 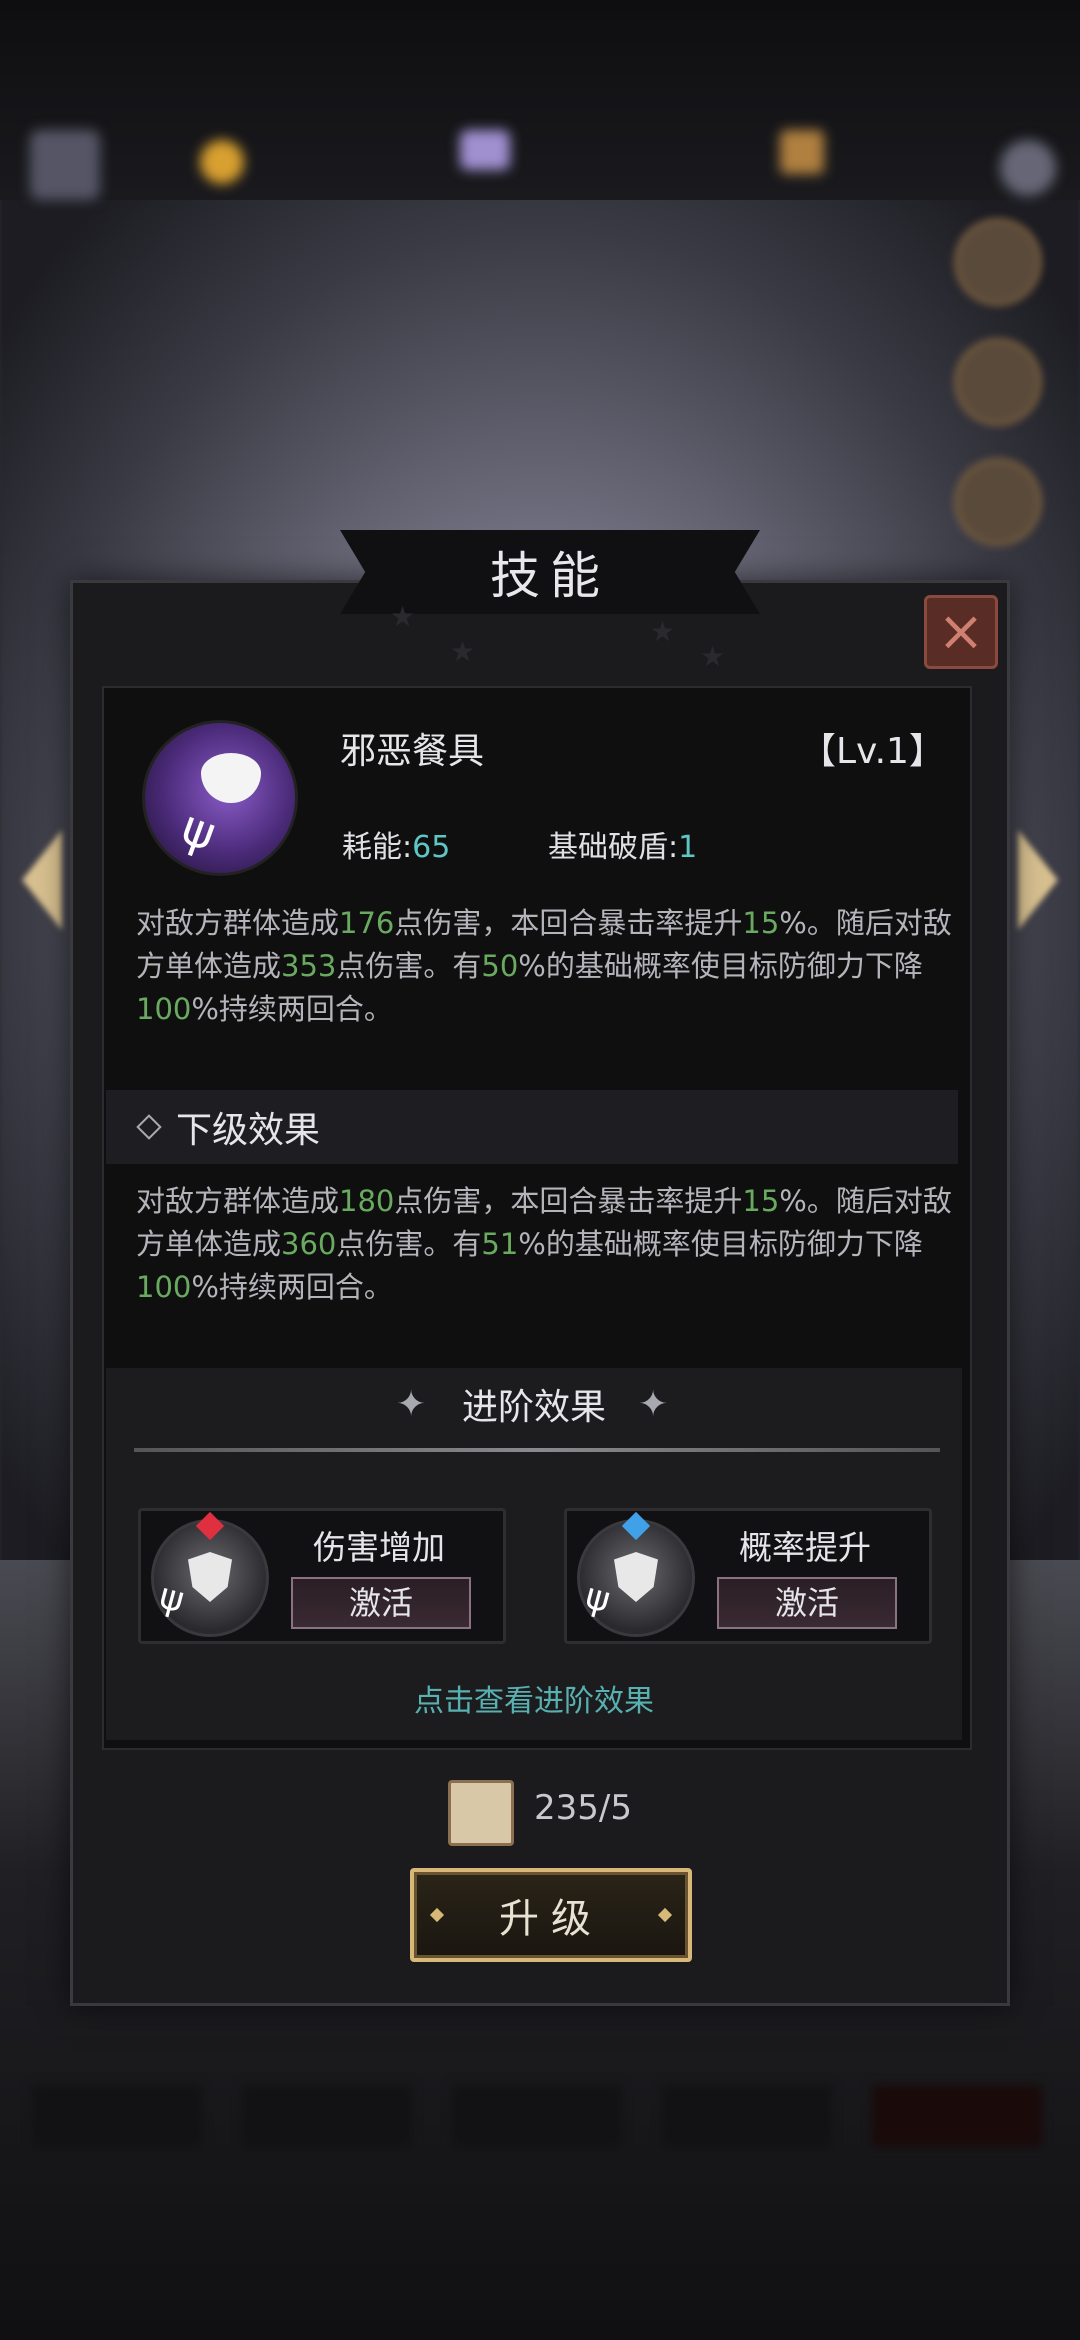 I want to click on base-shield-break-value: 1, so click(x=688, y=847).